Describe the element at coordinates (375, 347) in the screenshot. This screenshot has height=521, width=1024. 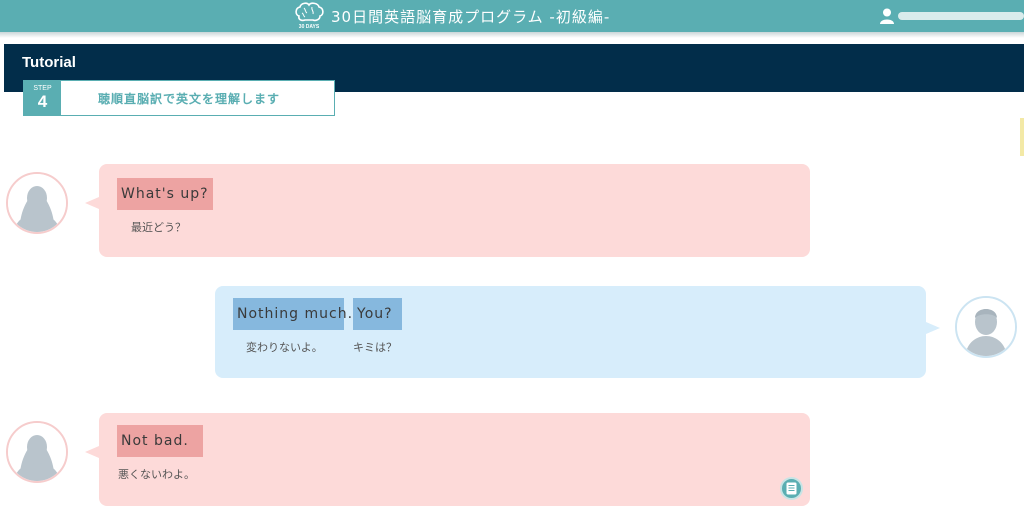
I see `japanese-translation: キミは？` at that location.